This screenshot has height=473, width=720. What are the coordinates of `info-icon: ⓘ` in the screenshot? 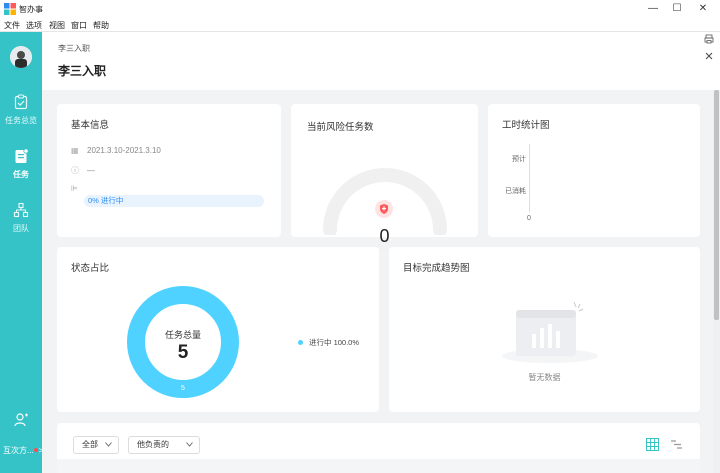 It's located at (75, 170).